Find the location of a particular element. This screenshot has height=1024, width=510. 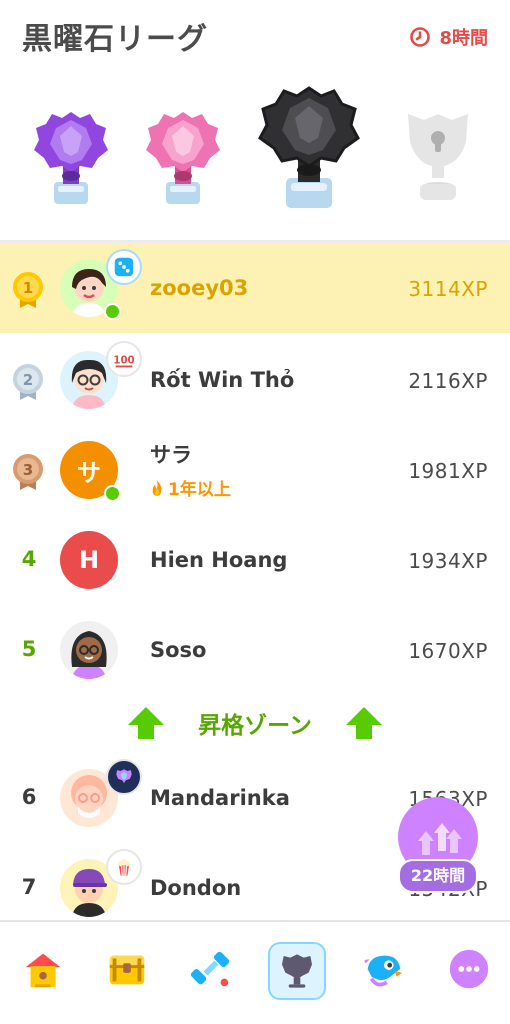

user-name: zooey03 is located at coordinates (199, 288).